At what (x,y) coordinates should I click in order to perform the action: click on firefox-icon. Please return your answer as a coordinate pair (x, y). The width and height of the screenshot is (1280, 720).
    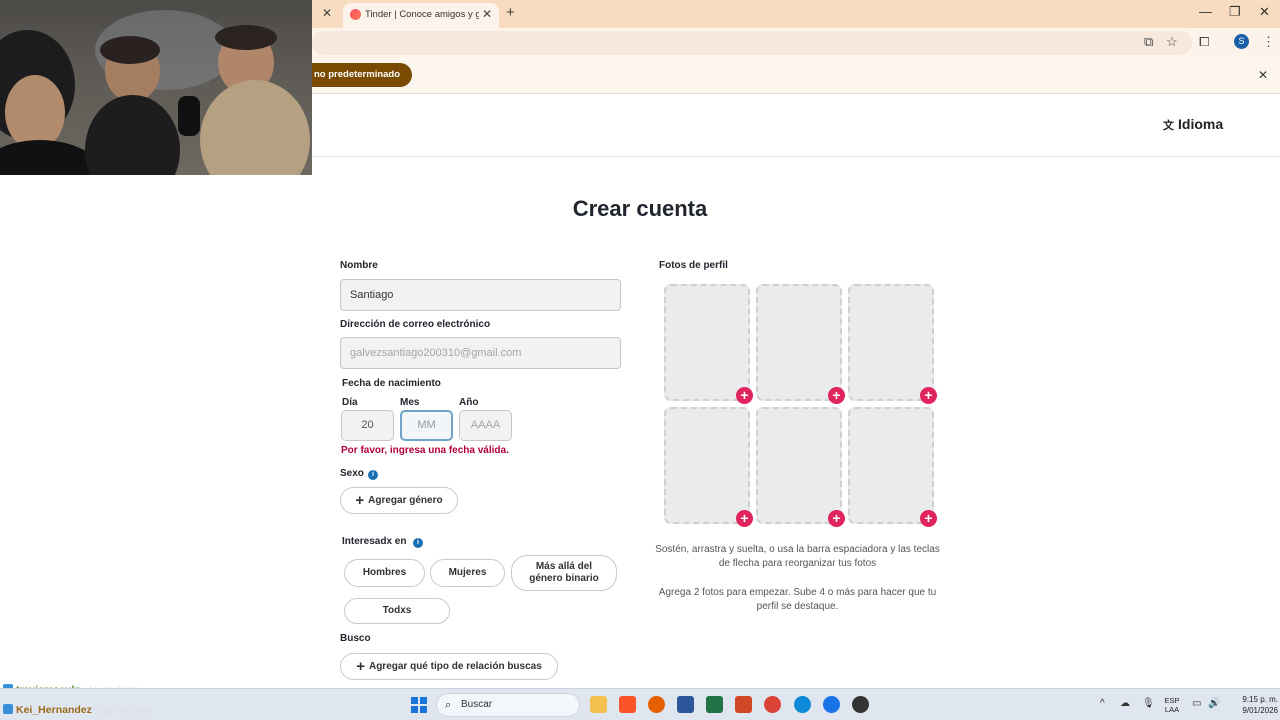
    Looking at the image, I should click on (656, 704).